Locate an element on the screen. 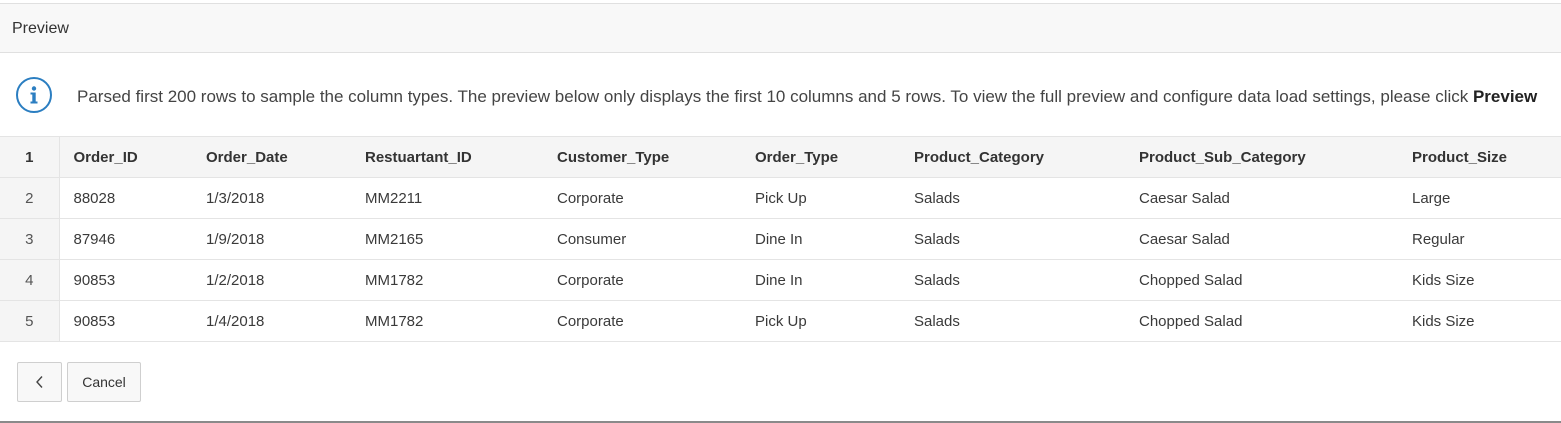  preview-panel-header: Preview is located at coordinates (780, 28).